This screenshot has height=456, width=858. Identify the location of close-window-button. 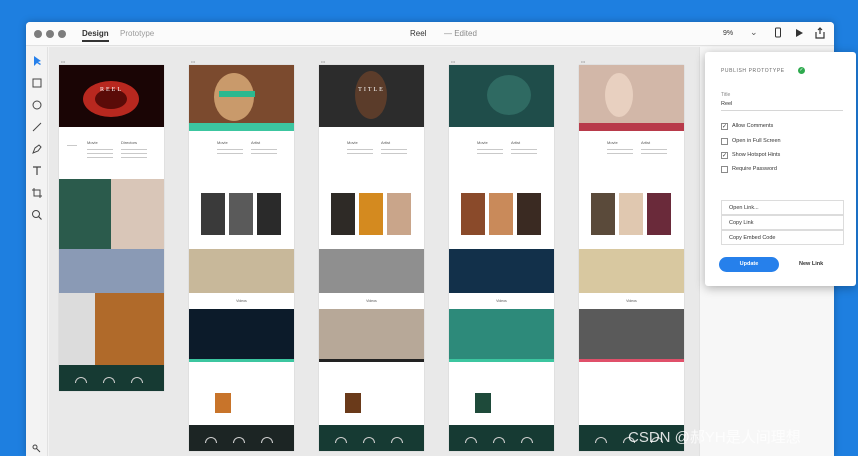
(38, 34).